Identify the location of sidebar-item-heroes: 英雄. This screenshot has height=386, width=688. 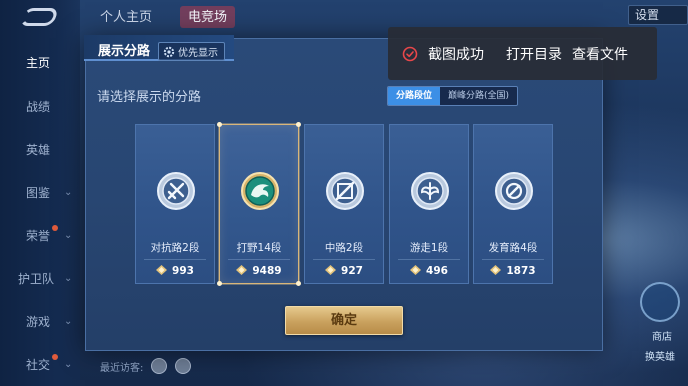
(40, 150).